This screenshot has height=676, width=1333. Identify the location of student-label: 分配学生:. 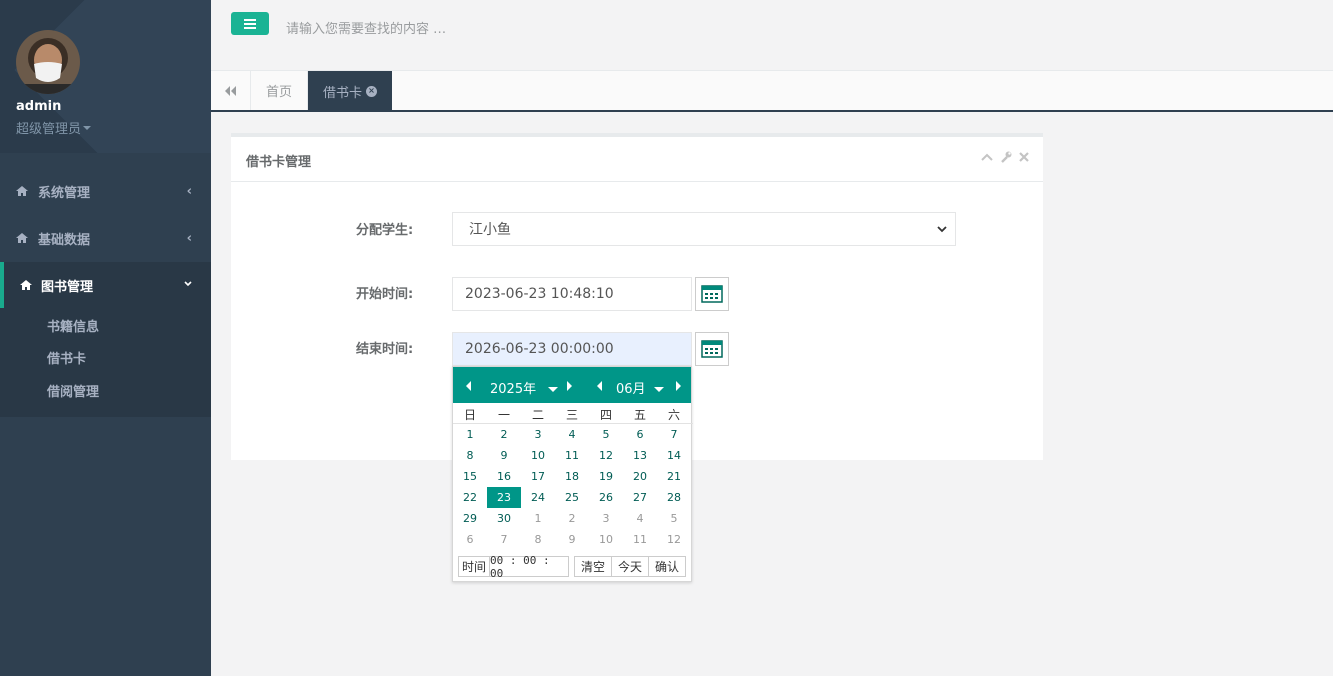
(385, 230).